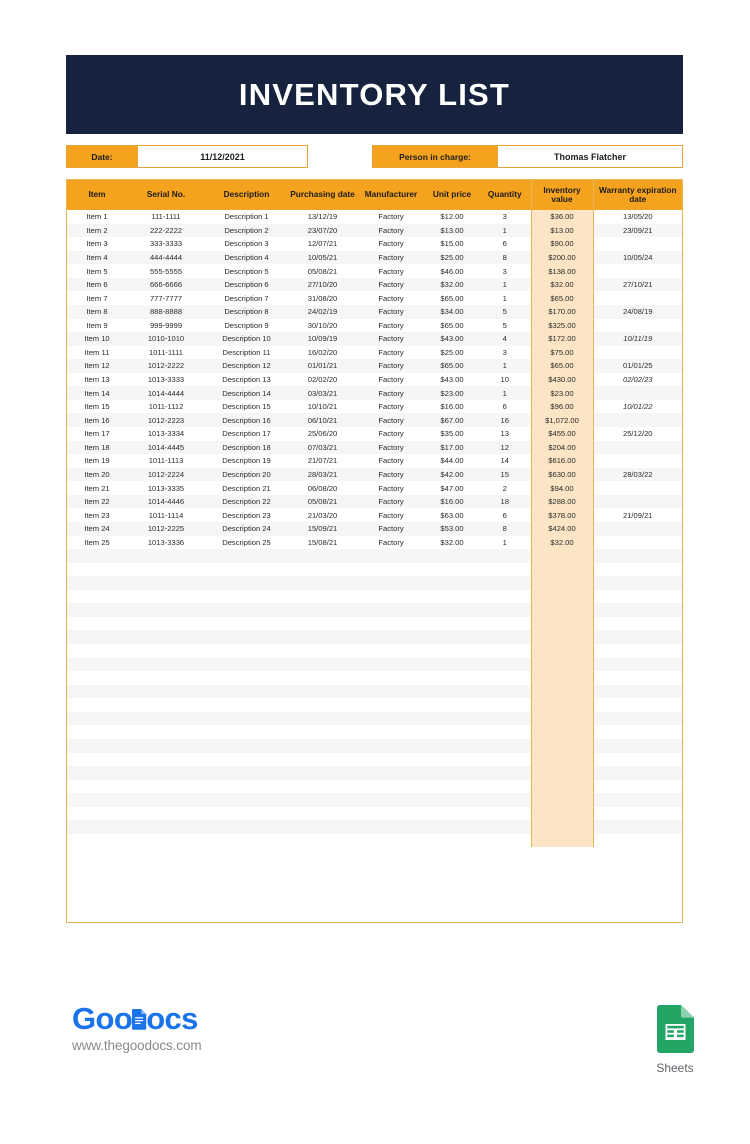 This screenshot has height=1144, width=750. What do you see at coordinates (452, 366) in the screenshot?
I see `cell-unit-price: $65.00` at bounding box center [452, 366].